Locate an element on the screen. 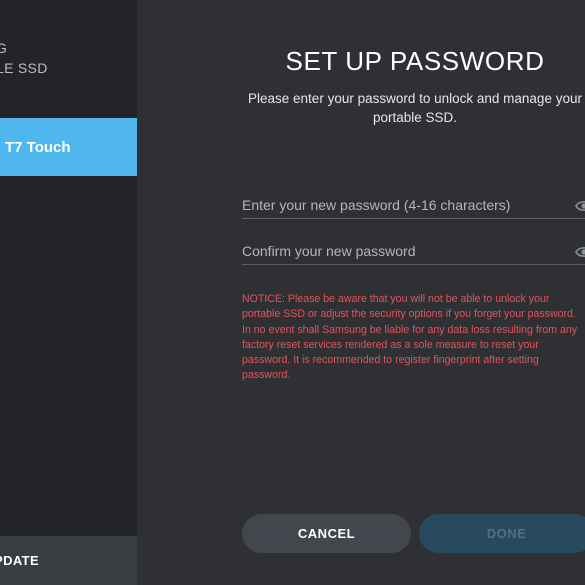 Image resolution: width=585 pixels, height=585 pixels. cancel-label: CANCEL is located at coordinates (326, 533).